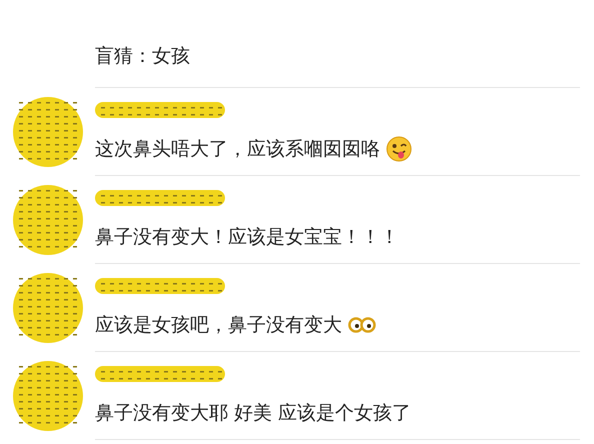 The height and width of the screenshot is (444, 594). I want to click on comment-text: 鼻子没有变大！应该是女宝宝！！！, so click(247, 237).